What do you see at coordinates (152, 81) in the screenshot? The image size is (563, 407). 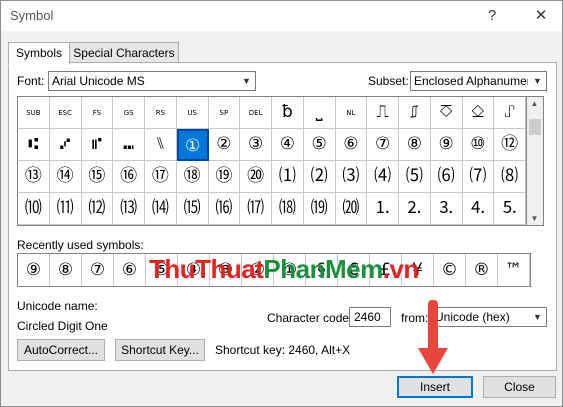 I see `font-select: Arial Unicode MS ▼` at bounding box center [152, 81].